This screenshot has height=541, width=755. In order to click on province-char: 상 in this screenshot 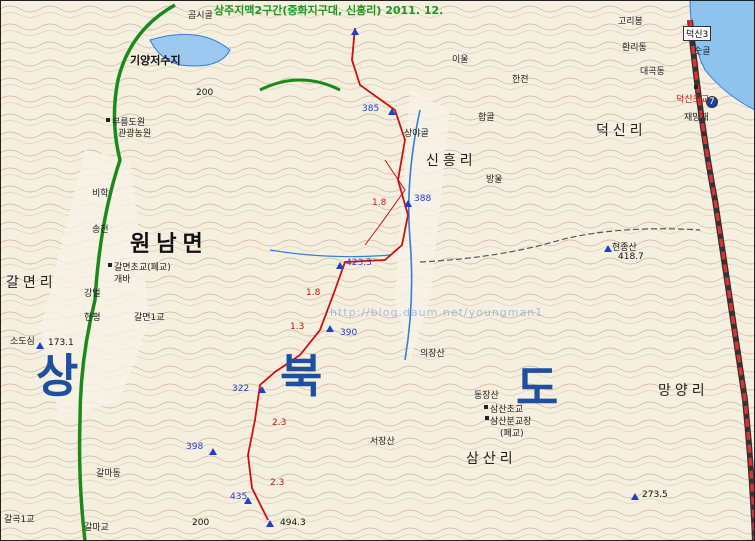, I will do `click(57, 376)`.